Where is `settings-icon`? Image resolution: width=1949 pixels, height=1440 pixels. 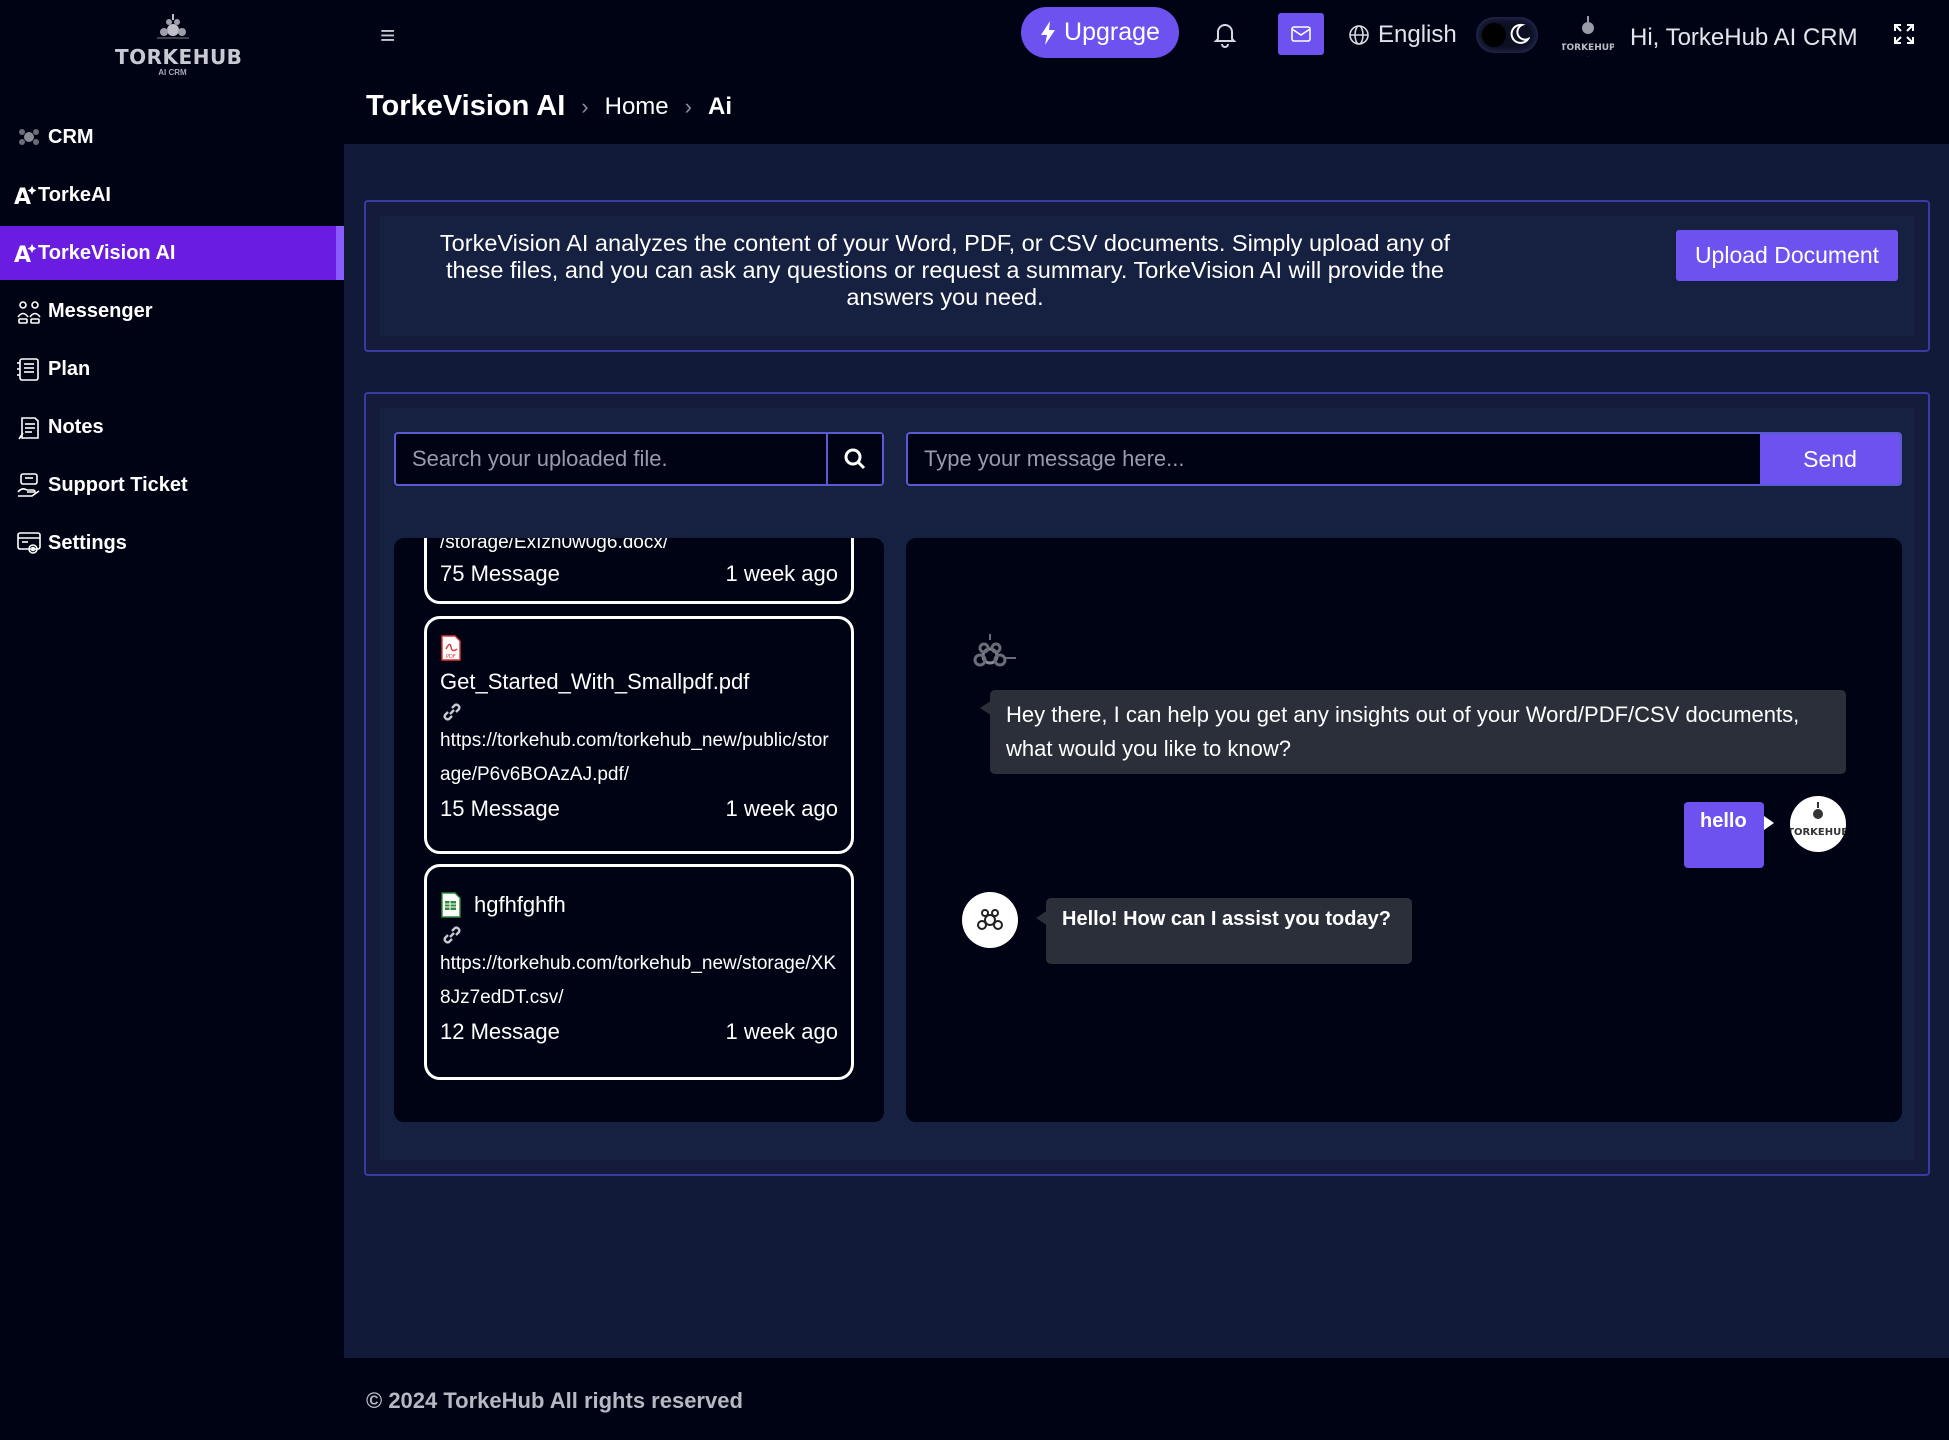
settings-icon is located at coordinates (29, 543).